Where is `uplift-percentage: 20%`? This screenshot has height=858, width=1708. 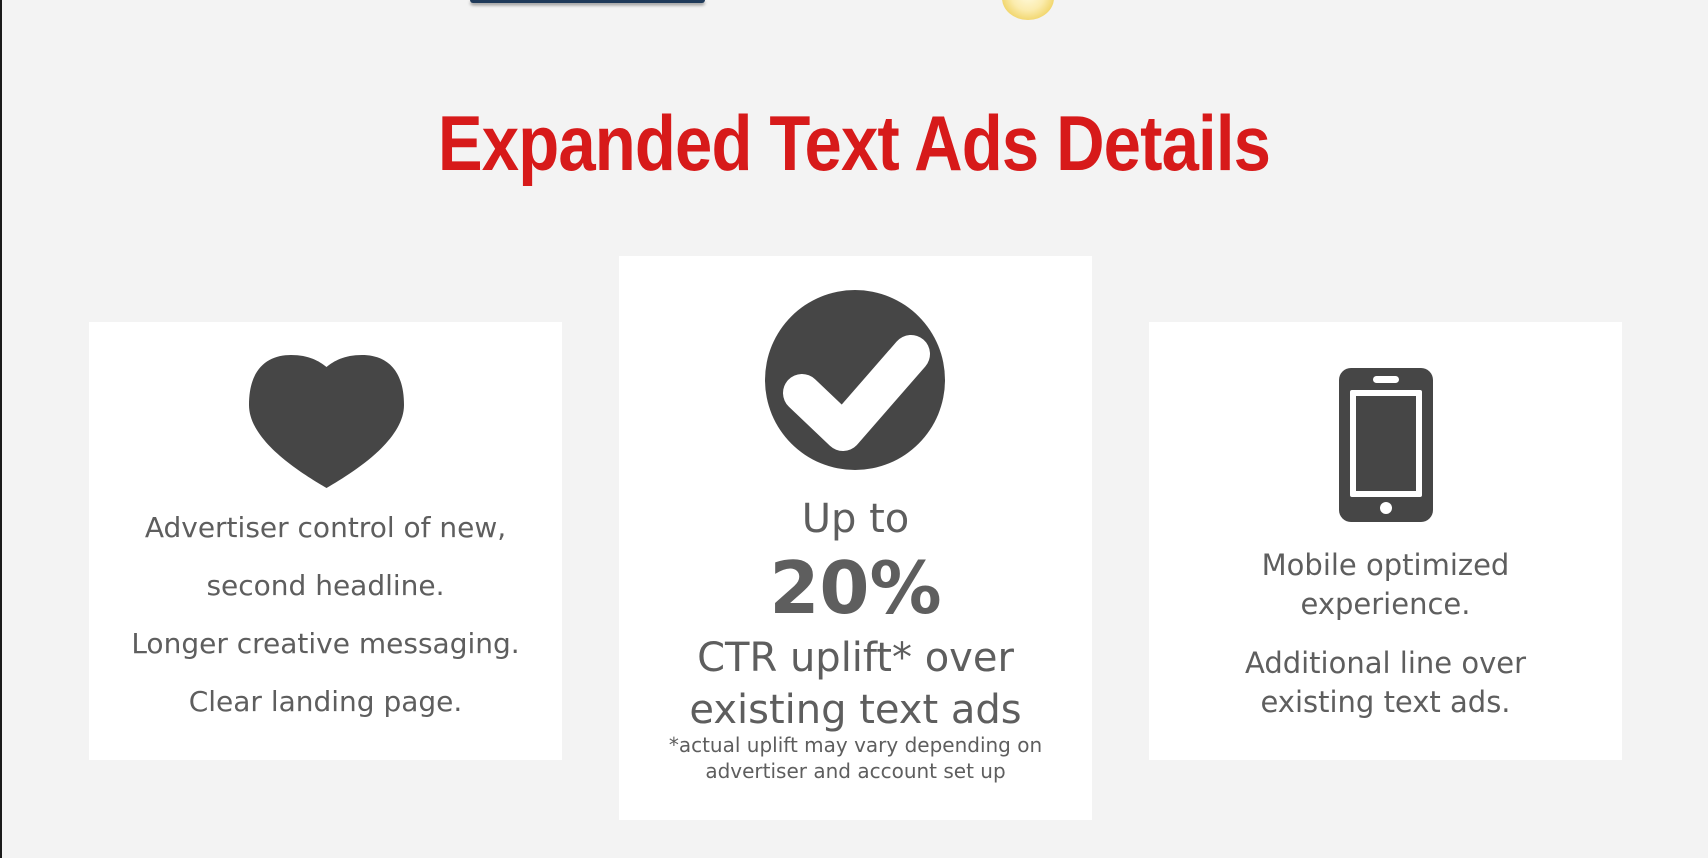 uplift-percentage: 20% is located at coordinates (855, 588).